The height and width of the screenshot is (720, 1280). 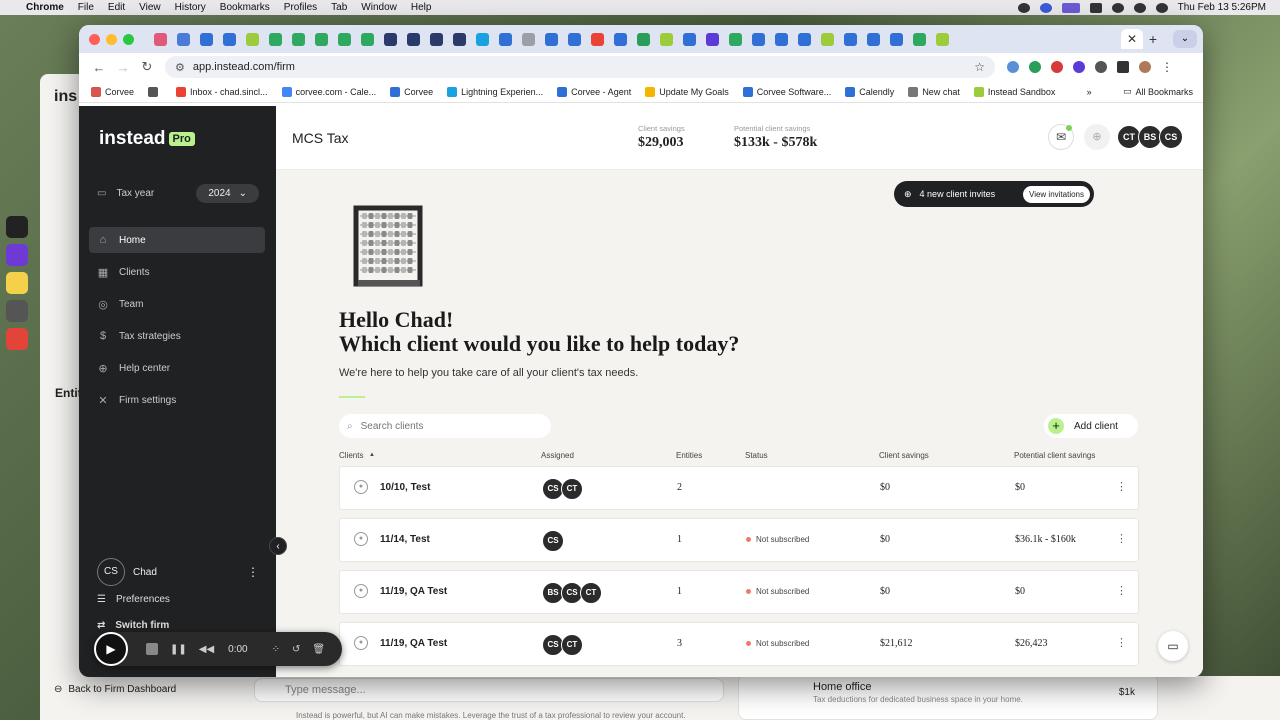 I want to click on menu-help: Help, so click(x=421, y=7).